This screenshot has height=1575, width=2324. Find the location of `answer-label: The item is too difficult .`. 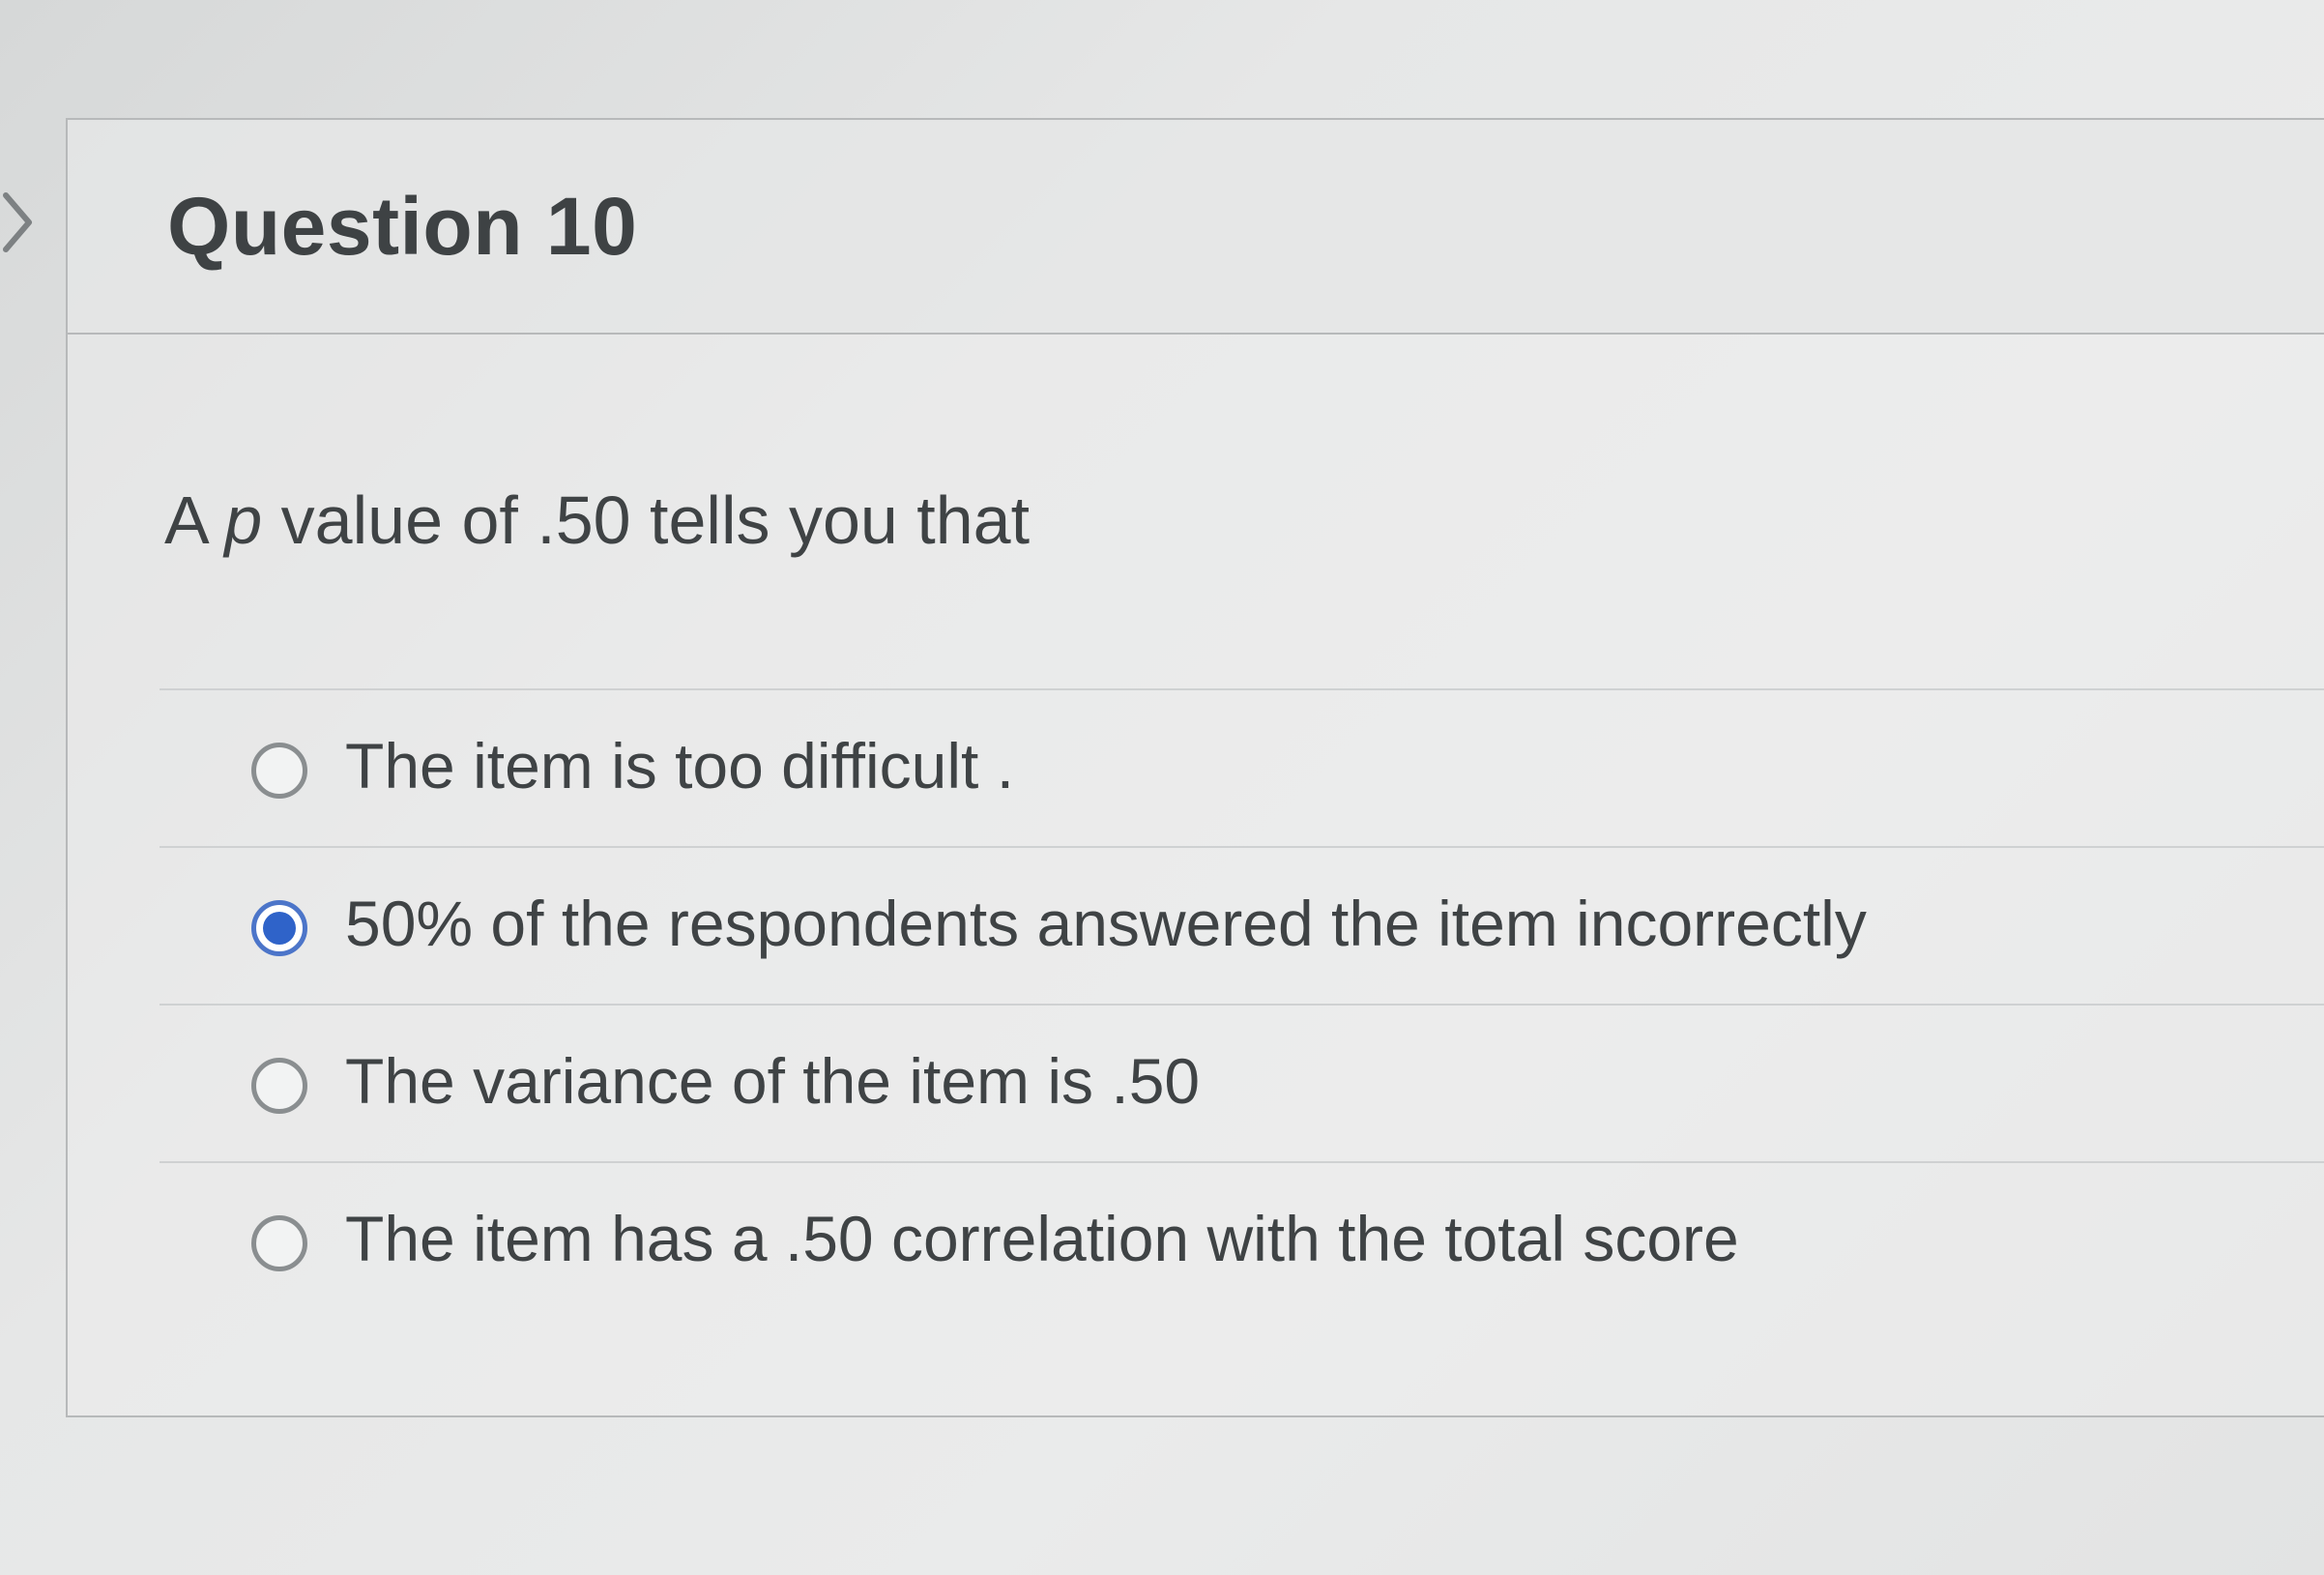

answer-label: The item is too difficult . is located at coordinates (679, 765).